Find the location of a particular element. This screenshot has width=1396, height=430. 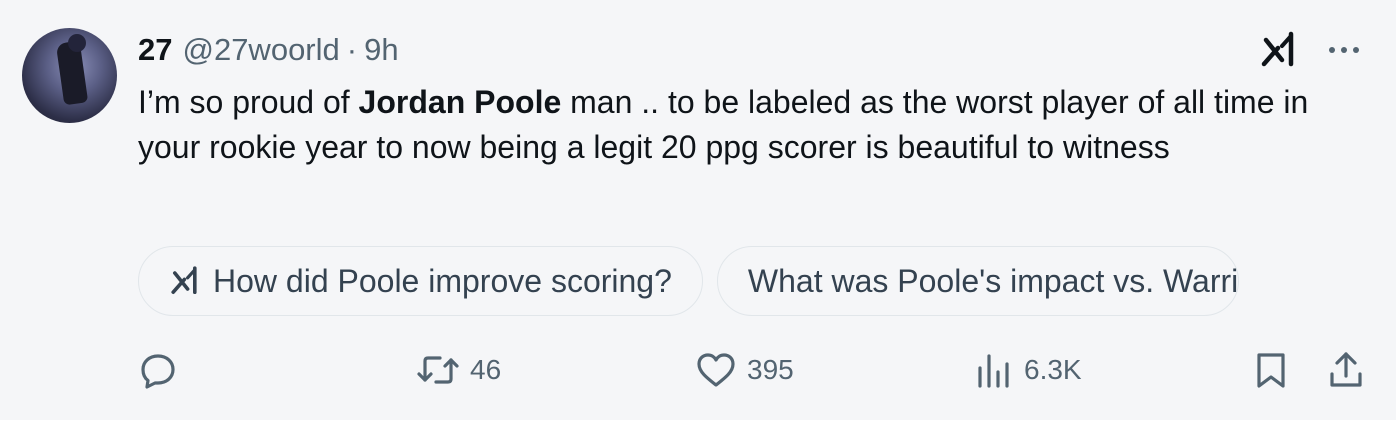

heart-icon is located at coordinates (716, 370).